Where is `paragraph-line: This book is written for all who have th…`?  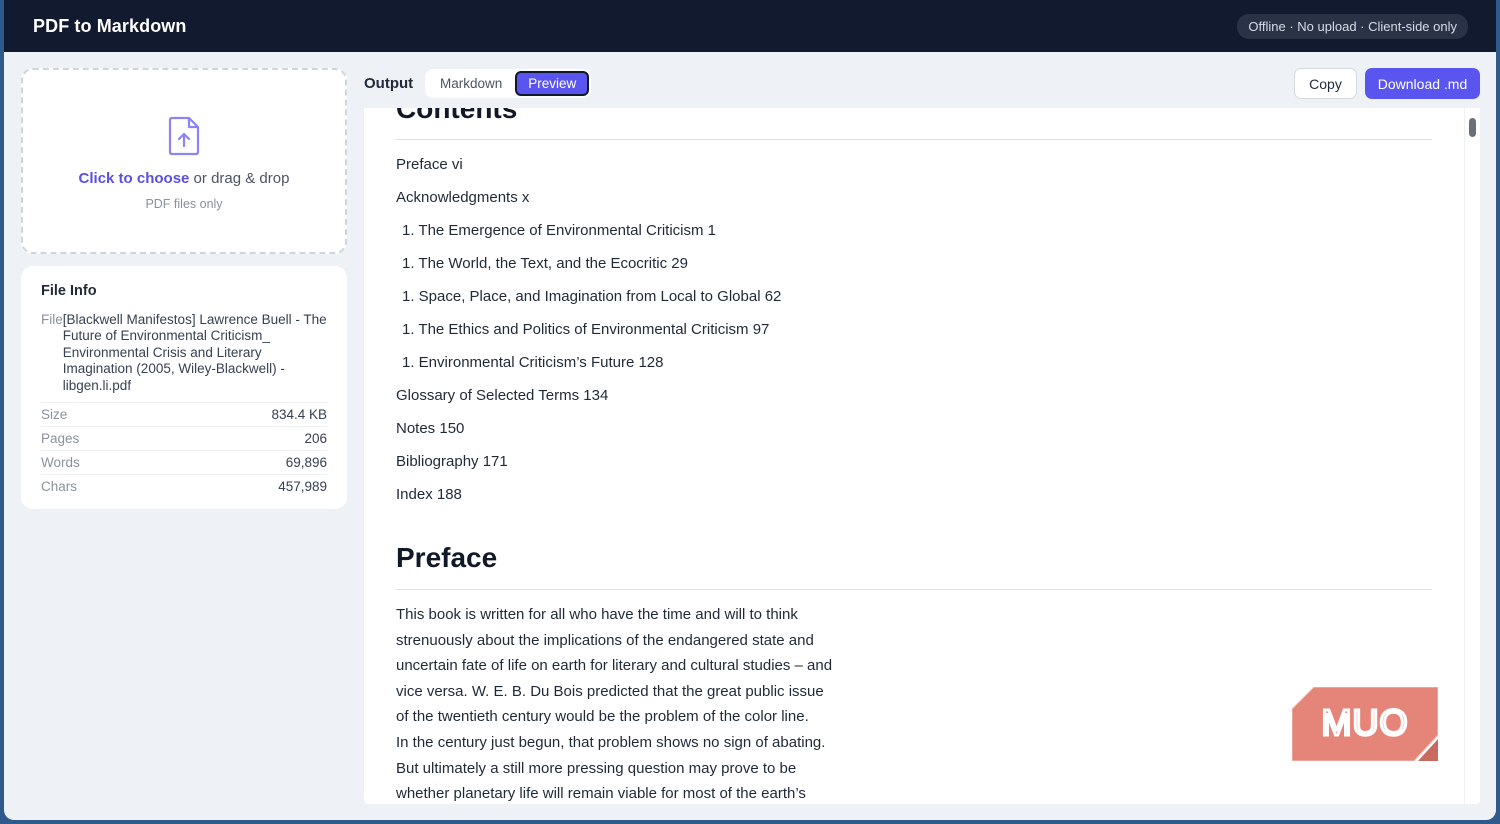
paragraph-line: This book is written for all who have th… is located at coordinates (597, 614).